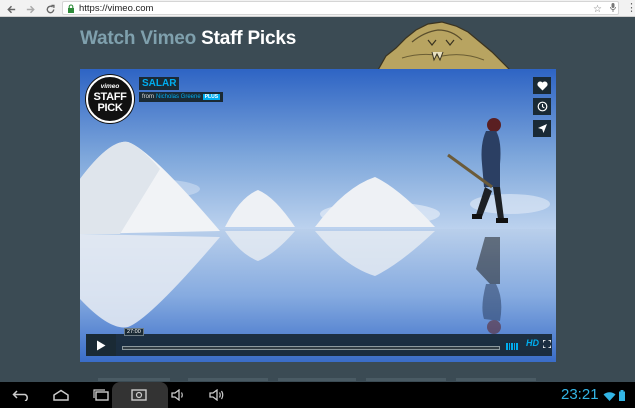 This screenshot has width=635, height=408. Describe the element at coordinates (101, 395) in the screenshot. I see `recents-icon` at that location.